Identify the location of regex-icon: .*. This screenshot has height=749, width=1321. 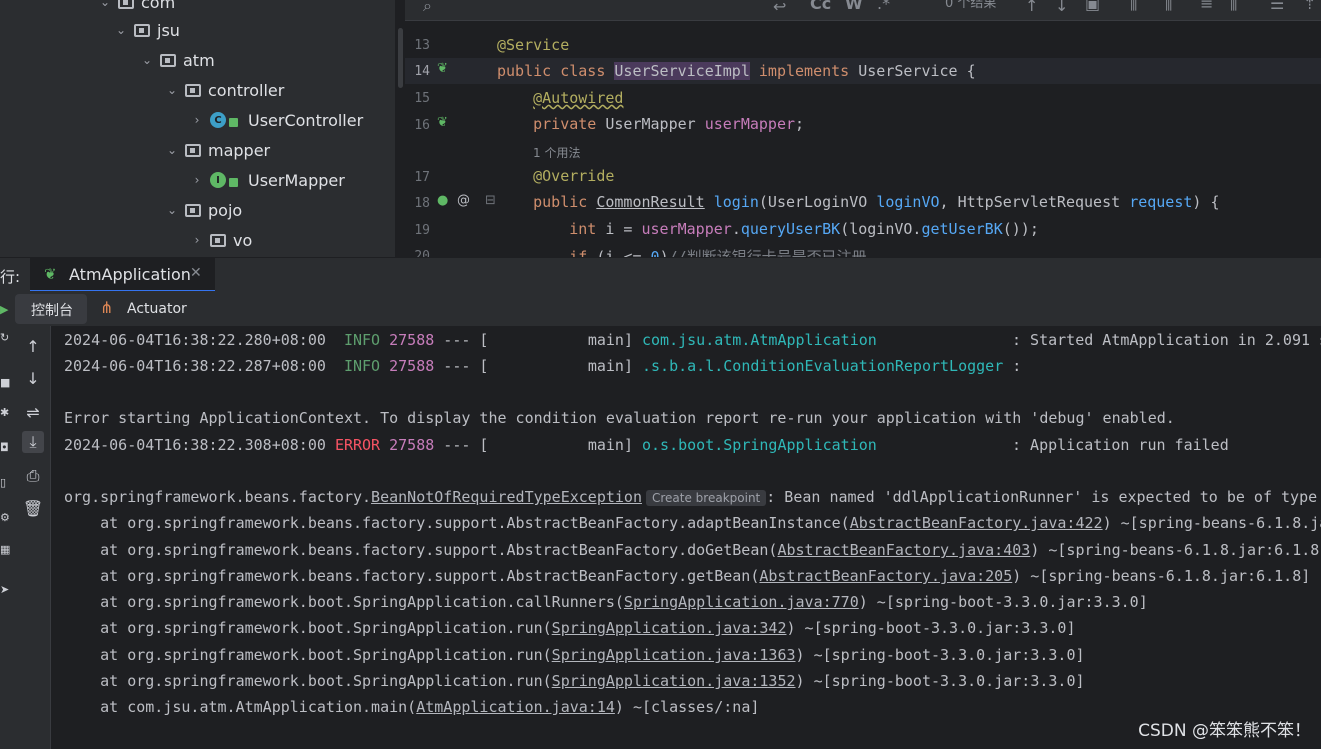
(883, 6).